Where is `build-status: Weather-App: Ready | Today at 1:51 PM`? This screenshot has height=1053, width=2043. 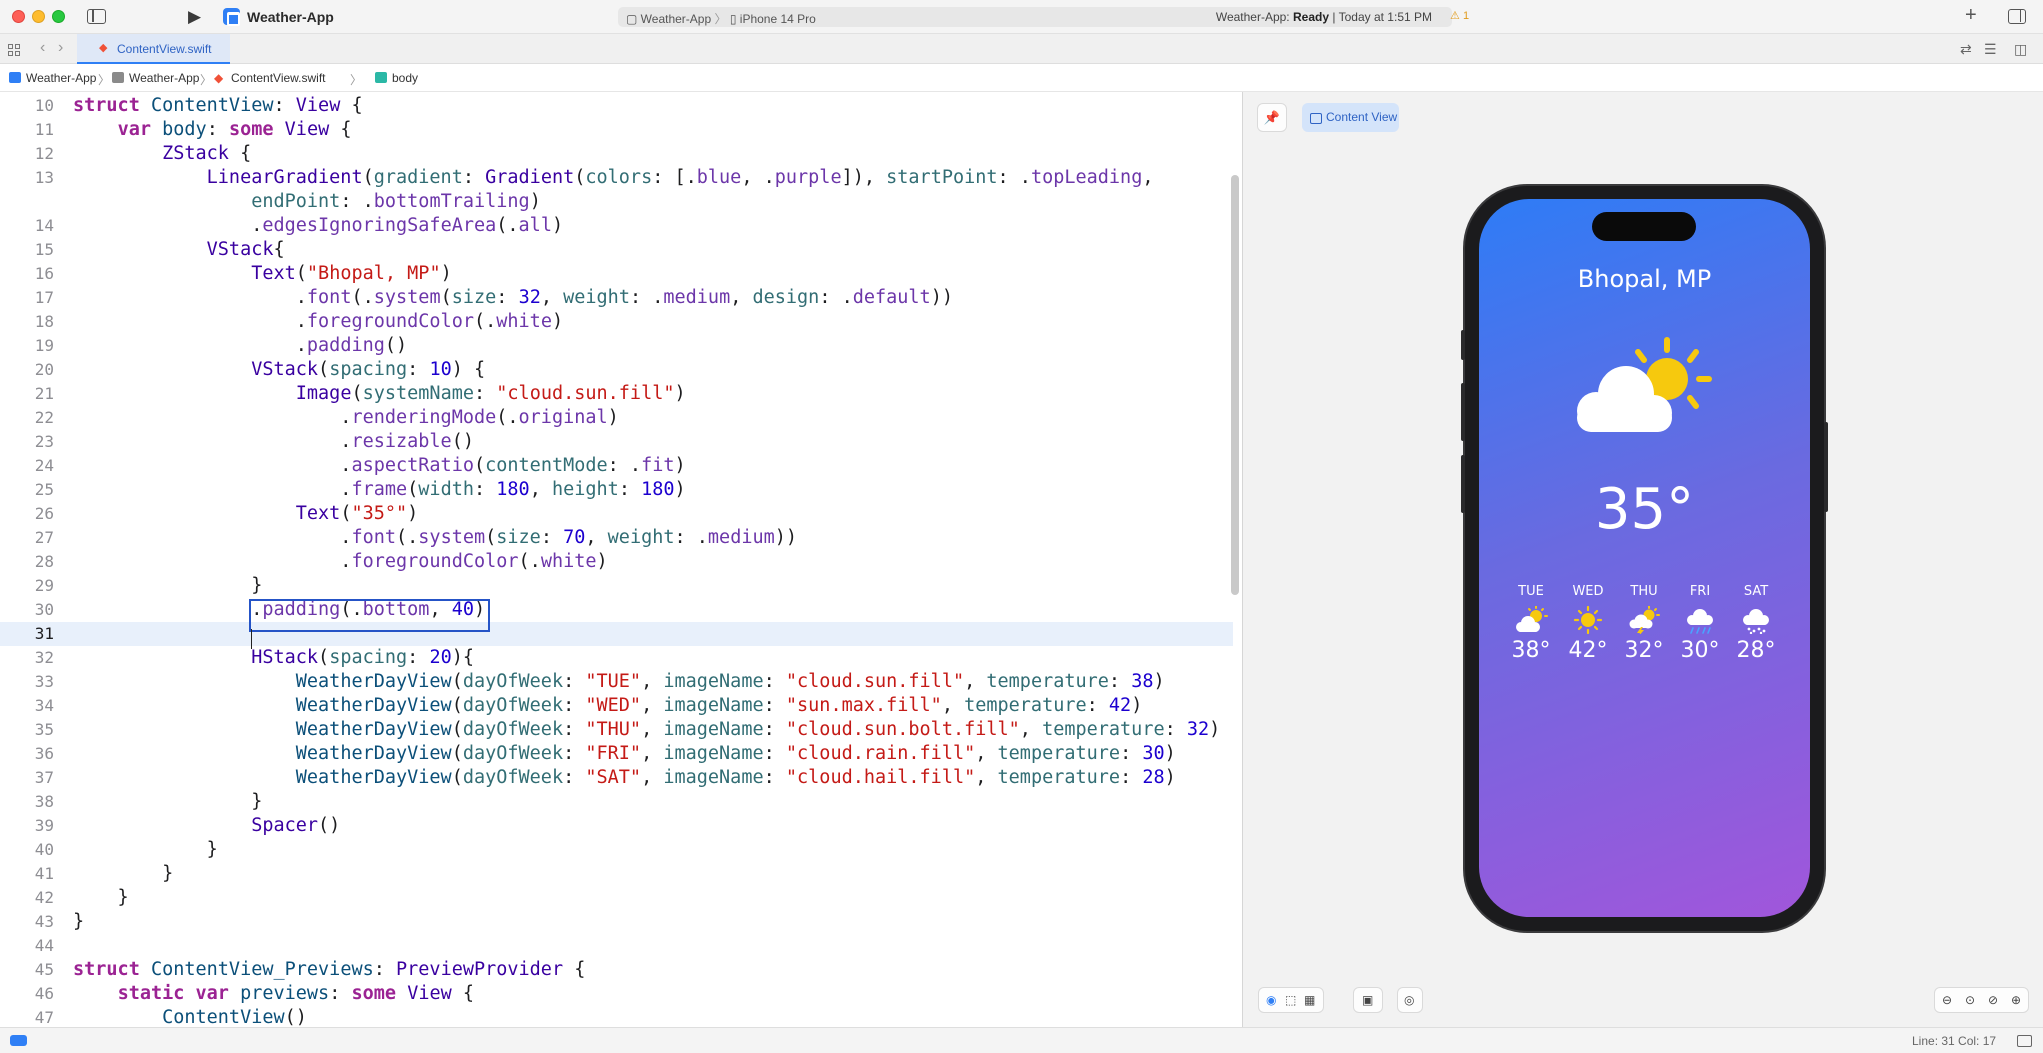
build-status: Weather-App: Ready | Today at 1:51 PM is located at coordinates (1323, 17).